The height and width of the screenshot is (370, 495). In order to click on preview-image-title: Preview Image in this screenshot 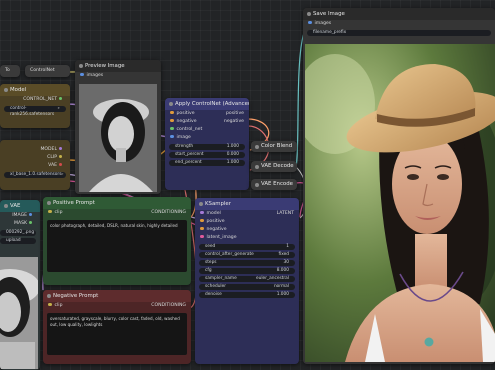, I will do `click(118, 66)`.